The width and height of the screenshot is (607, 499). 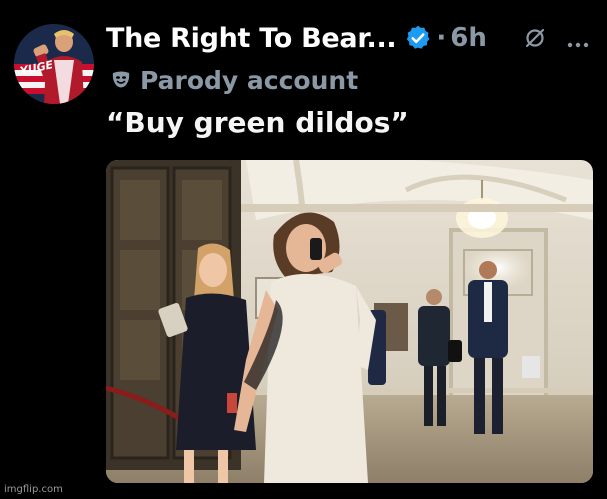 What do you see at coordinates (249, 80) in the screenshot?
I see `parody-account-label: Parody account` at bounding box center [249, 80].